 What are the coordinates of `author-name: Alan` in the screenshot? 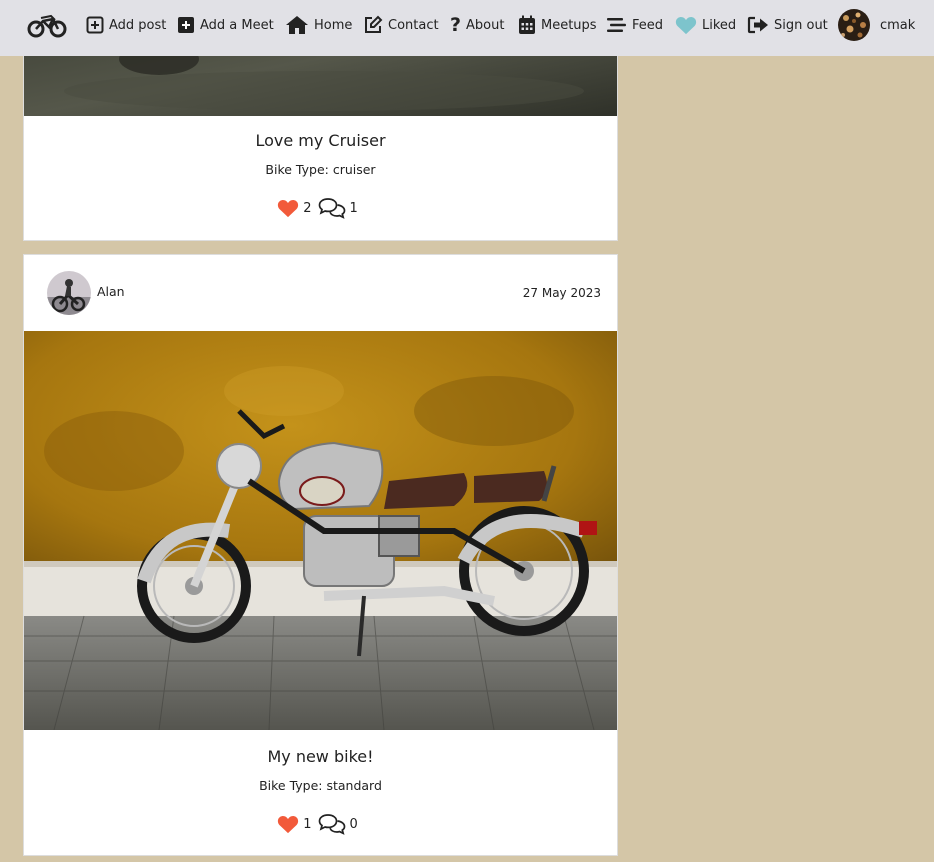 It's located at (111, 291).